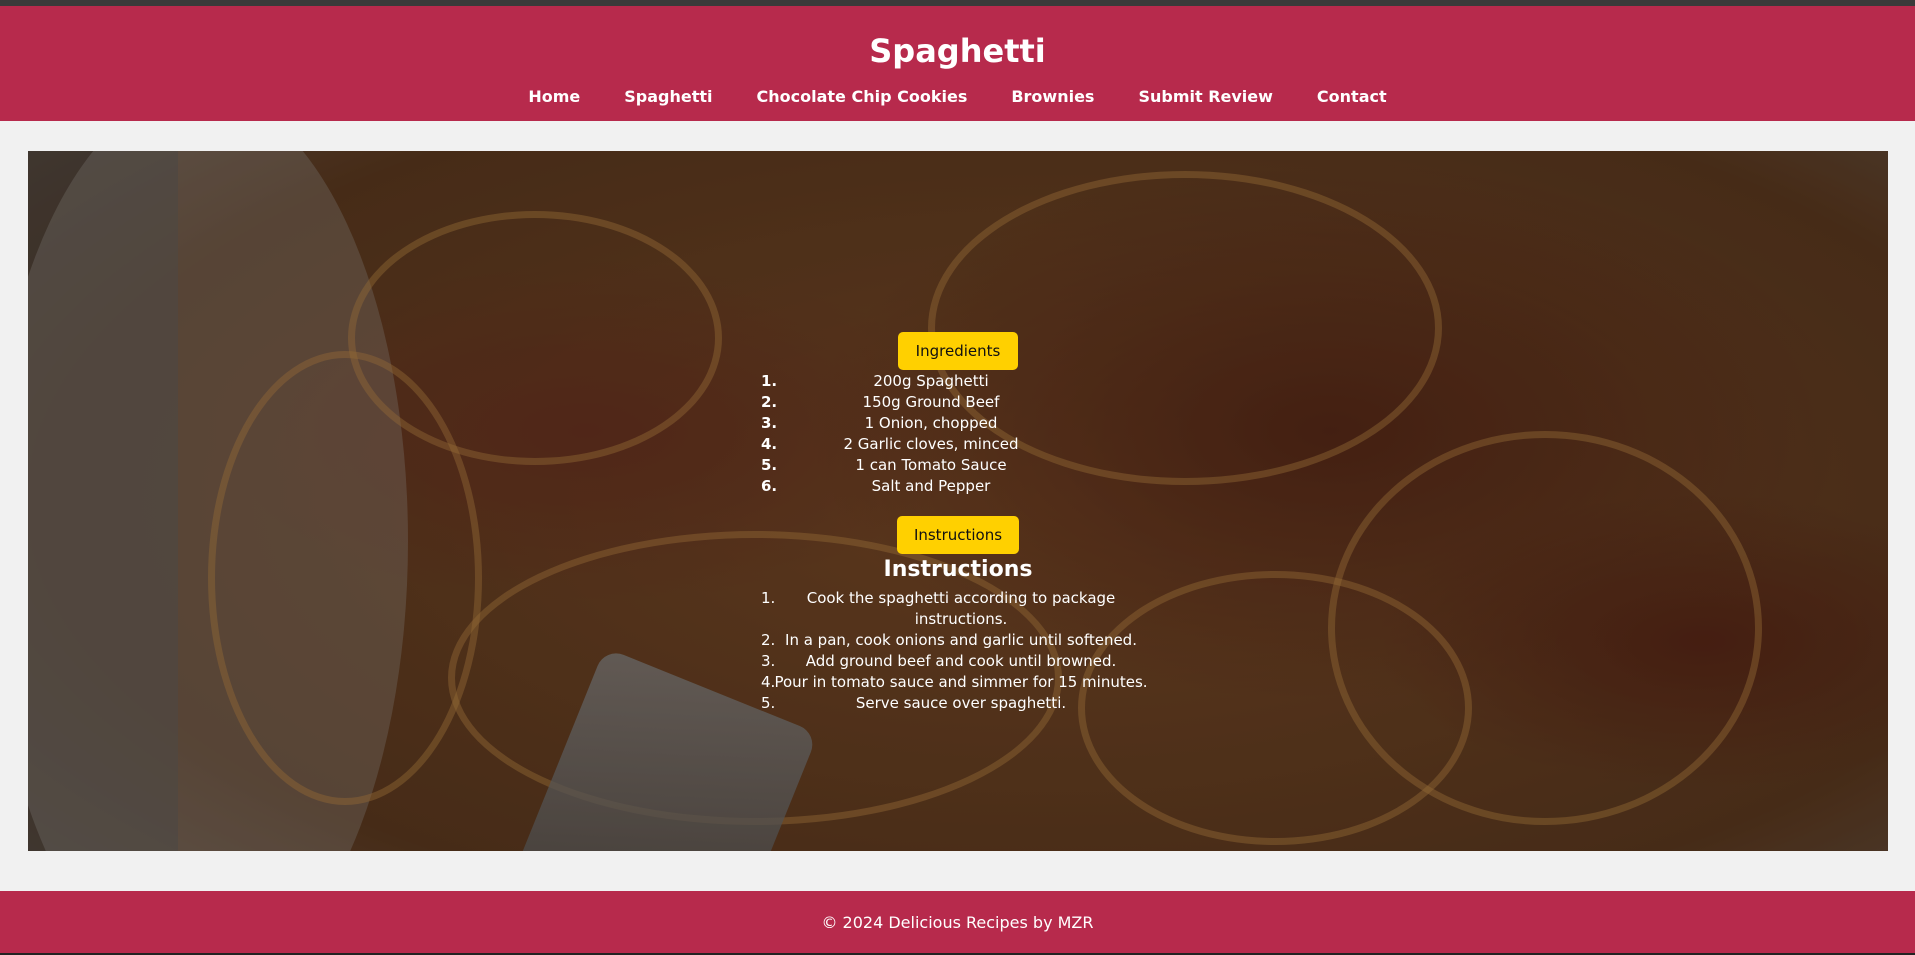 Image resolution: width=1915 pixels, height=955 pixels. I want to click on nav-contact: Contact, so click(1352, 97).